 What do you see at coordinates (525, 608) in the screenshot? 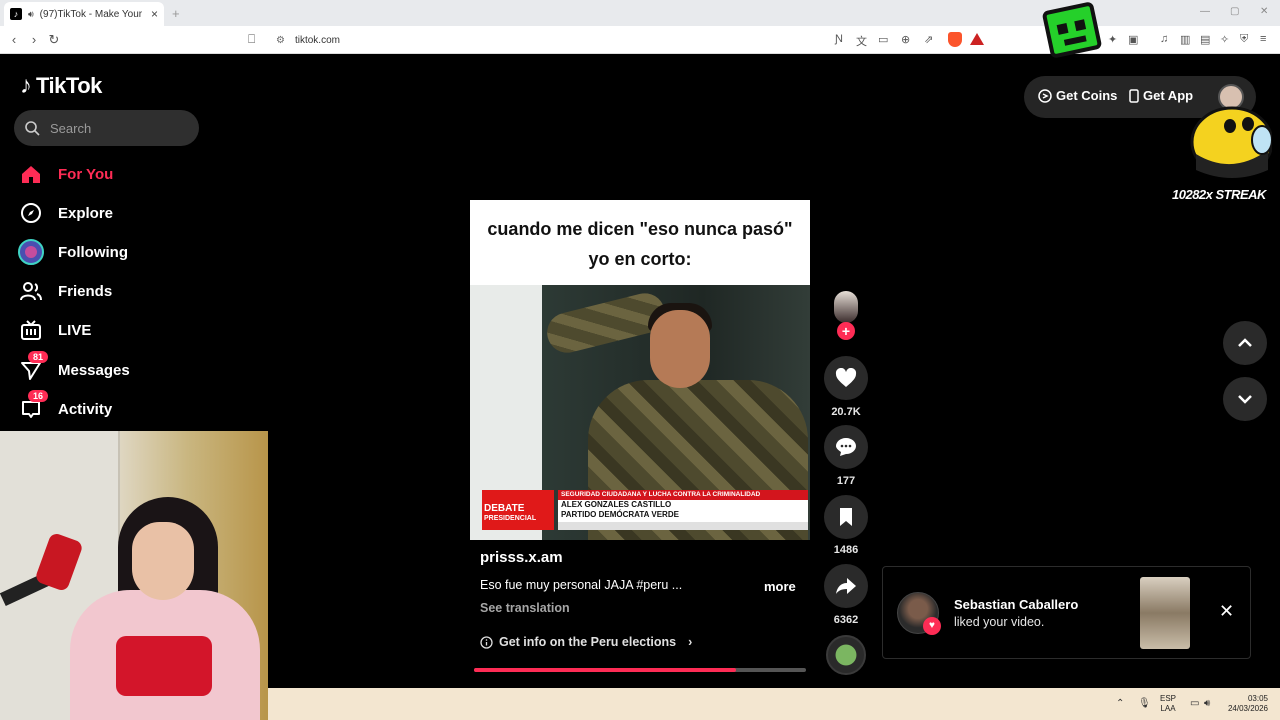
I see `see-translation-link: See translation` at bounding box center [525, 608].